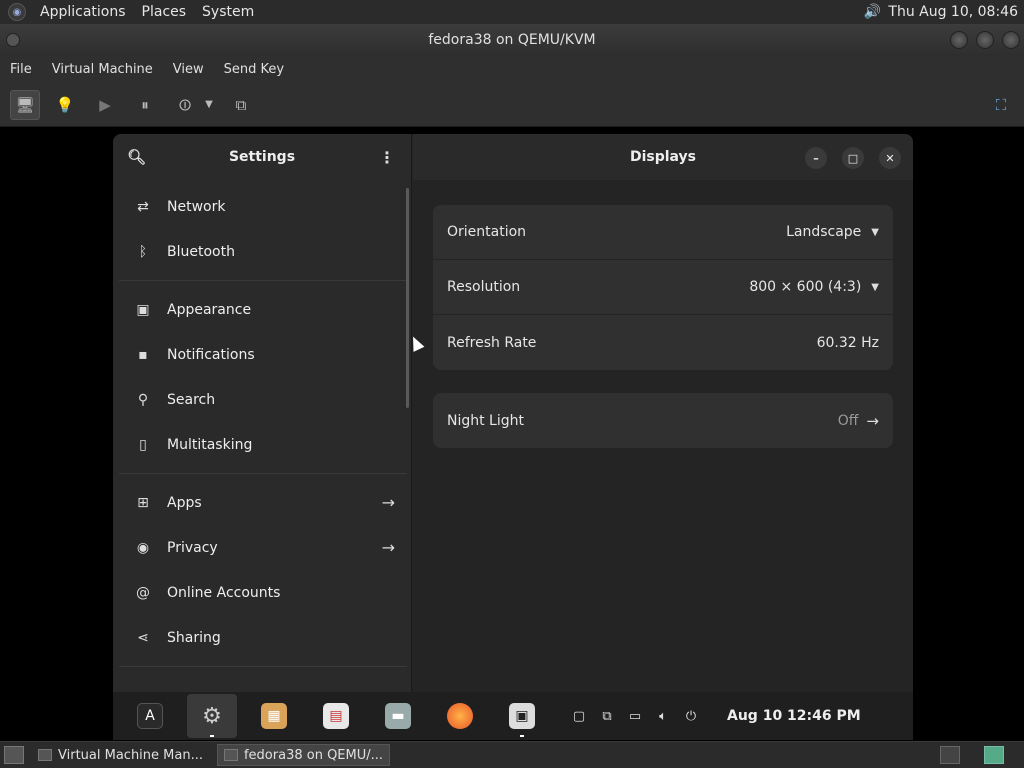 This screenshot has height=768, width=1024. What do you see at coordinates (201, 251) in the screenshot?
I see `sidebar-item-label: Bluetooth` at bounding box center [201, 251].